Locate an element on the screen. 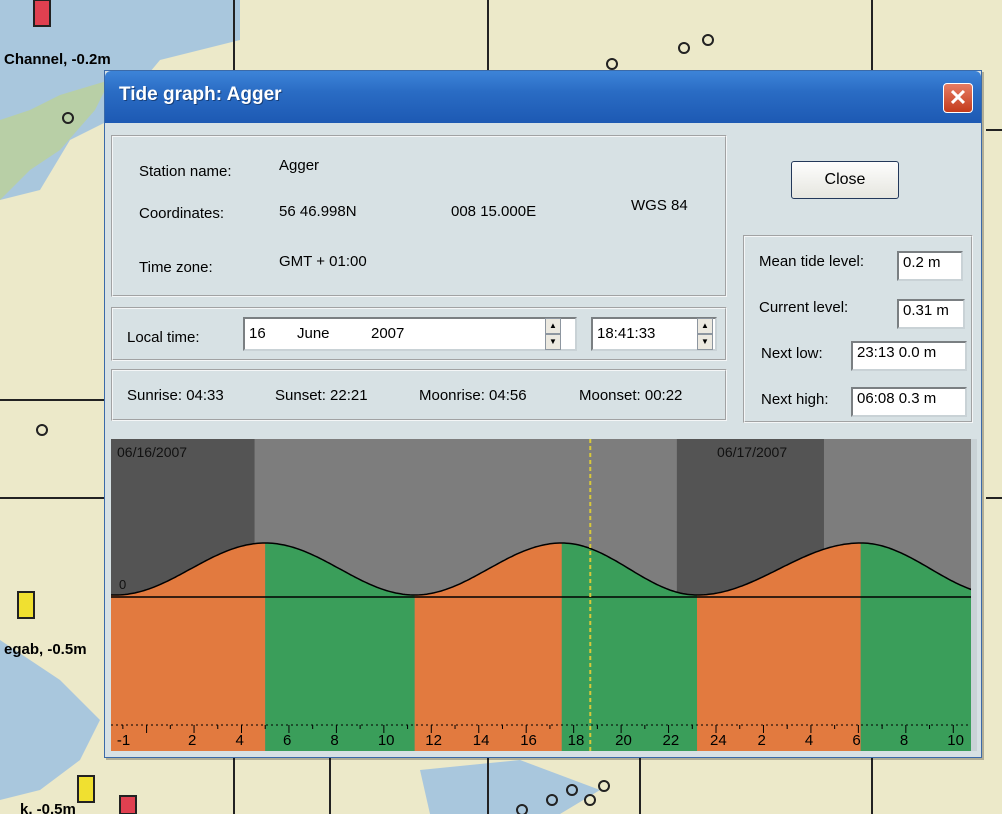  station-name-value: Agger is located at coordinates (299, 165).